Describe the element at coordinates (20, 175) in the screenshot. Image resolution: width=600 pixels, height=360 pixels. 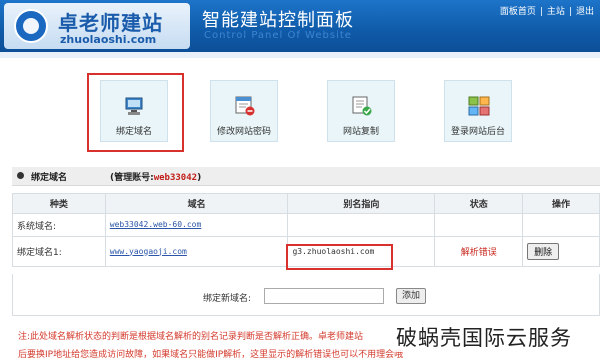
I see `bullet-icon` at that location.